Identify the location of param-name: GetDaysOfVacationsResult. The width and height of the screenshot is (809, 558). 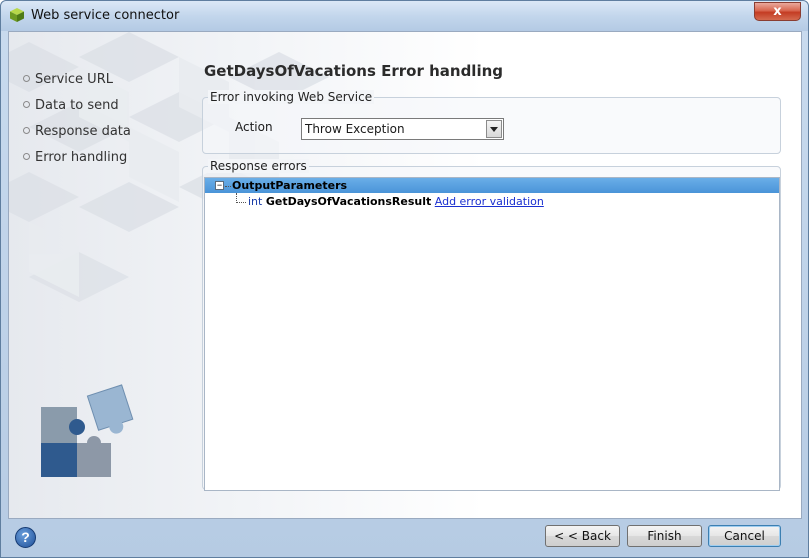
(348, 201).